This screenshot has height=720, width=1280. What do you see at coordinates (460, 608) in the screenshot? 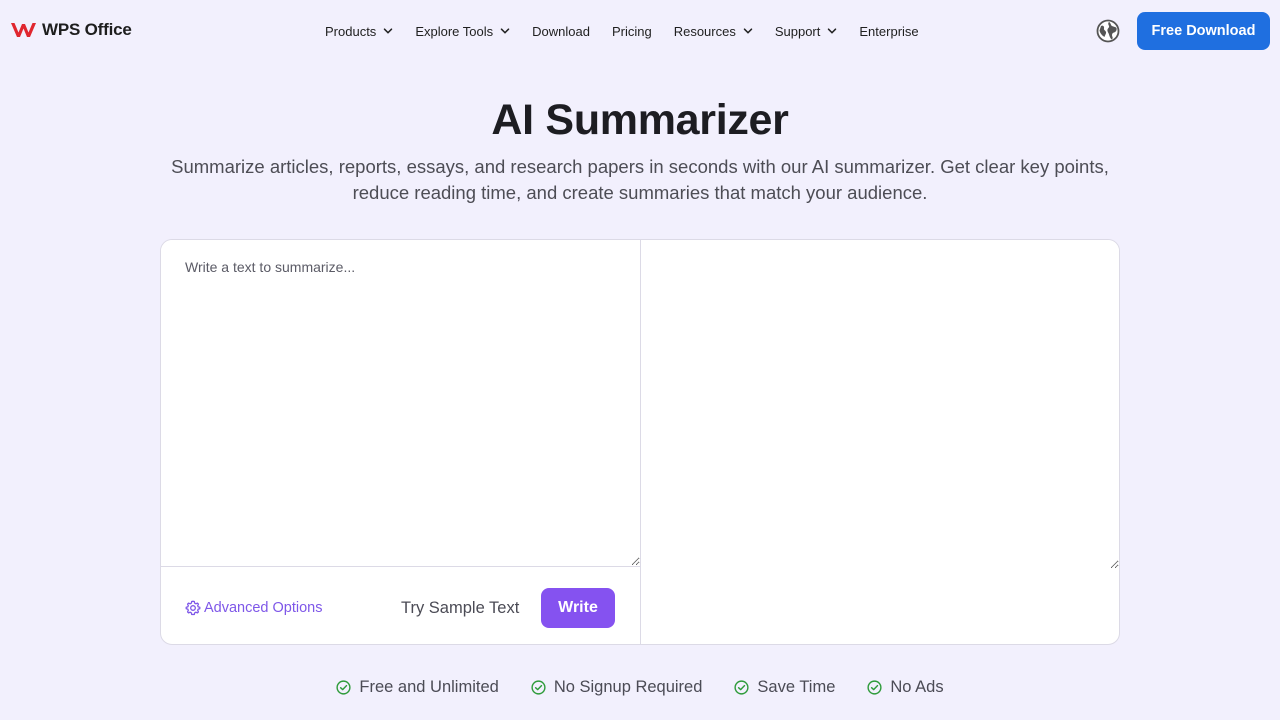
I see `try-sample-text-button: Try Sample Text` at bounding box center [460, 608].